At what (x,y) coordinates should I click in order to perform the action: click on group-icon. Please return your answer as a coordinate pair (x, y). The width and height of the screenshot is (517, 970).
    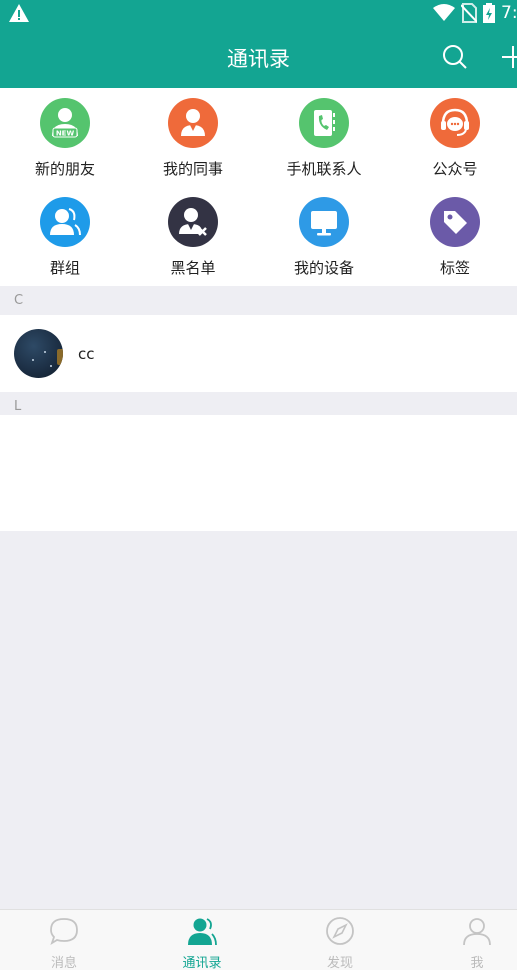
    Looking at the image, I should click on (65, 222).